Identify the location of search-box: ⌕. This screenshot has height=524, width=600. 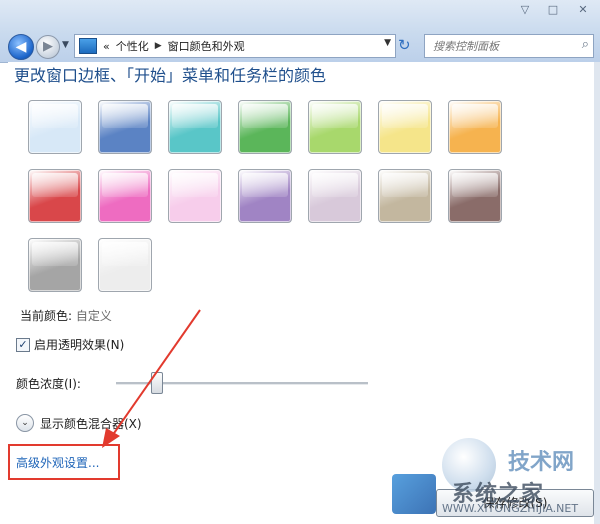
(509, 46).